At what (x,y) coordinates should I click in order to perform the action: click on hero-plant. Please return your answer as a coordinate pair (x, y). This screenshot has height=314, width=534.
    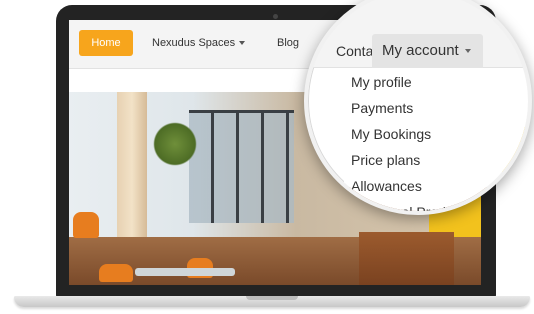
    Looking at the image, I should click on (175, 144).